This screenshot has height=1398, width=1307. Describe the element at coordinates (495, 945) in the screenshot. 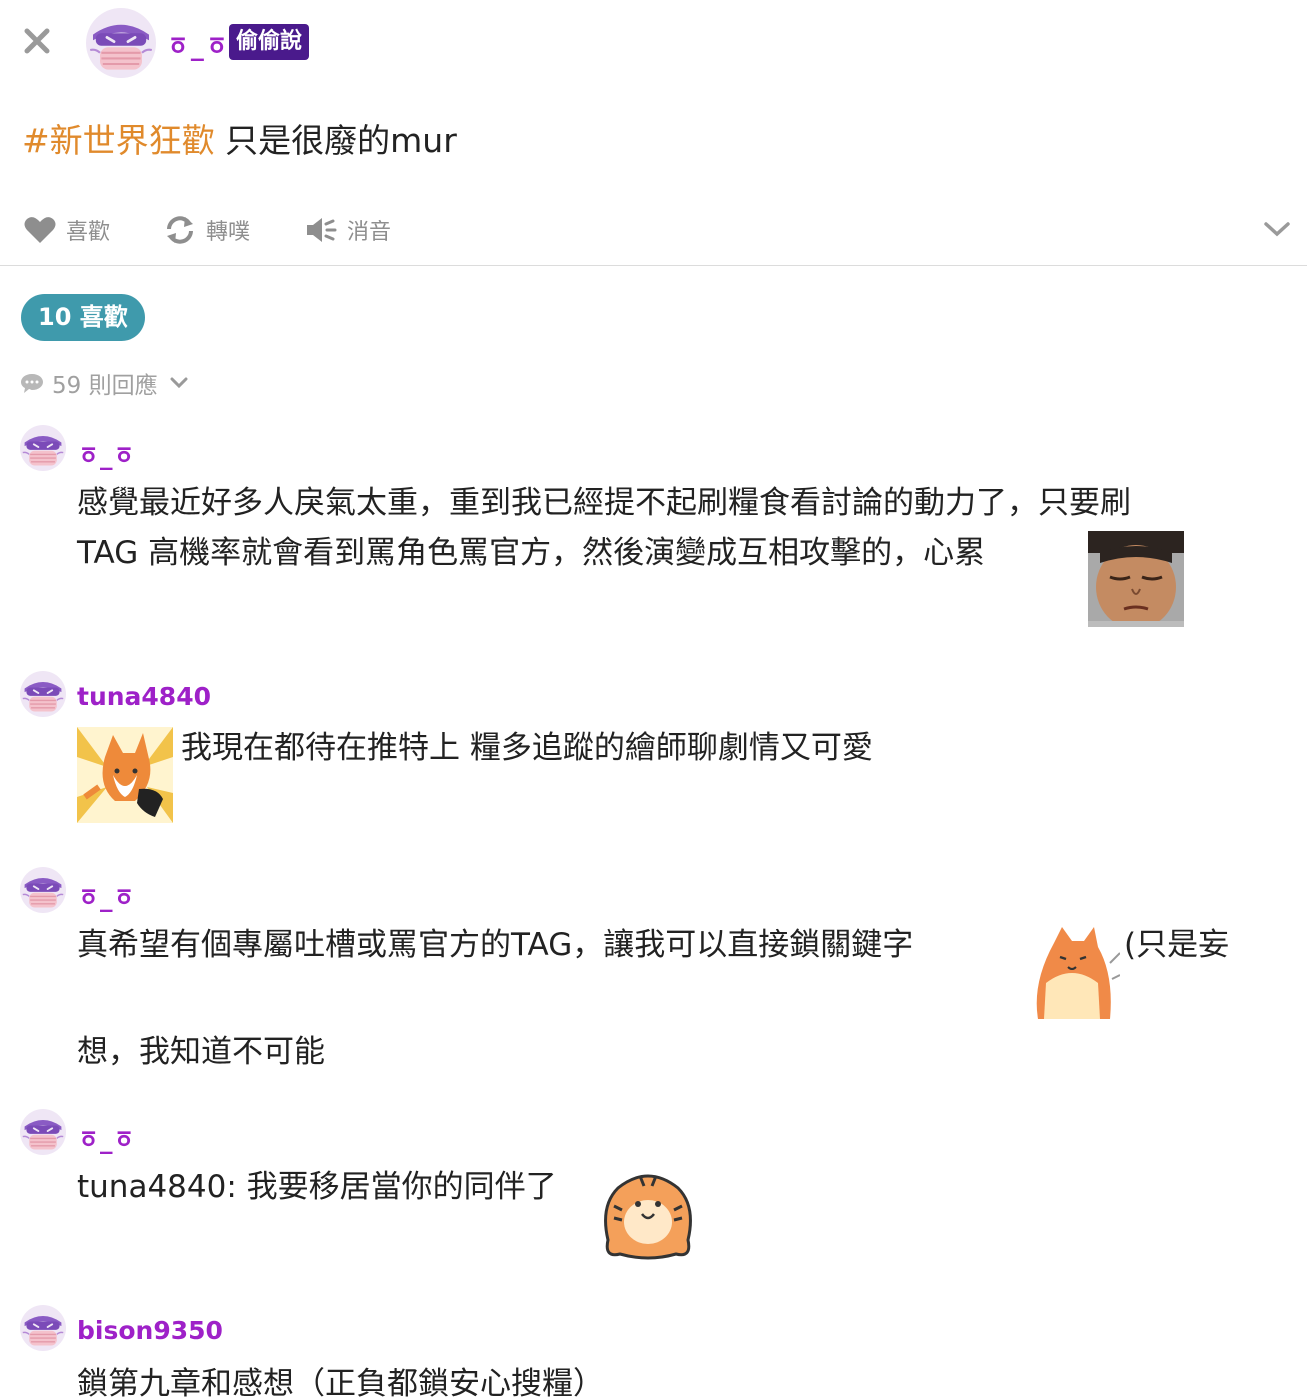

I see `response-text: 真希望有個專屬吐槽或罵官方的TAG，讓我可以直接鎖關鍵字` at that location.